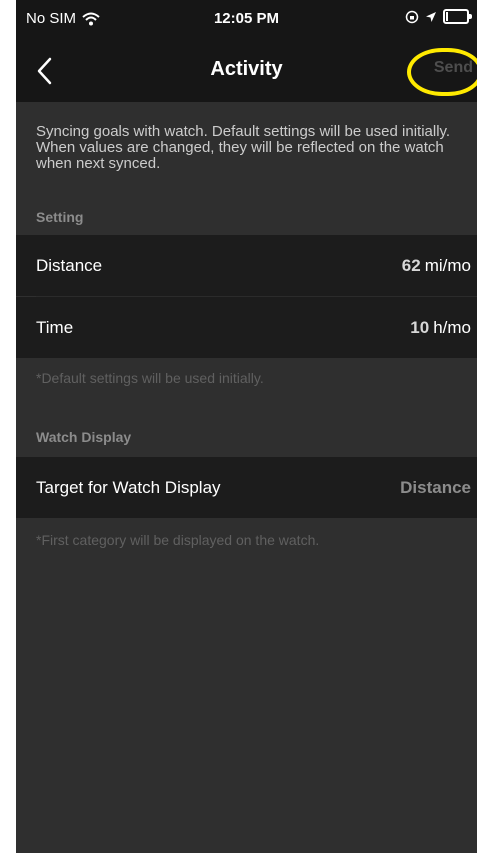 This screenshot has height=853, width=477. Describe the element at coordinates (447, 265) in the screenshot. I see `distance-unit: mi/mo` at that location.